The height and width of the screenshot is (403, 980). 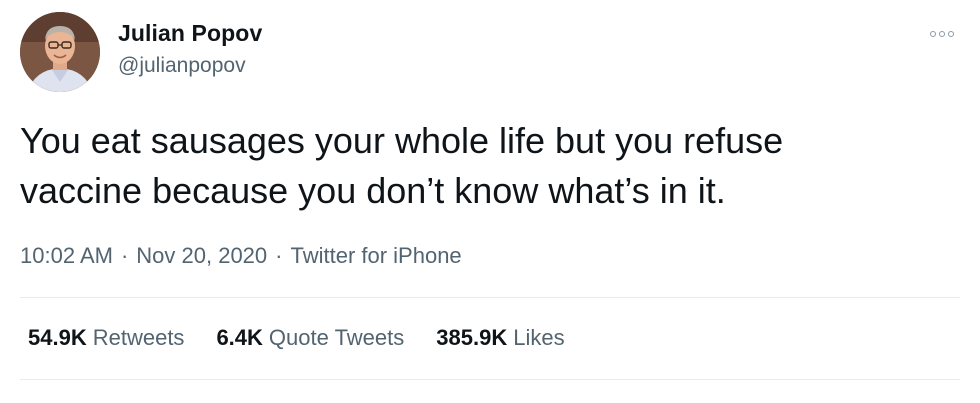 I want to click on likes-count: 385.9K, so click(x=472, y=337).